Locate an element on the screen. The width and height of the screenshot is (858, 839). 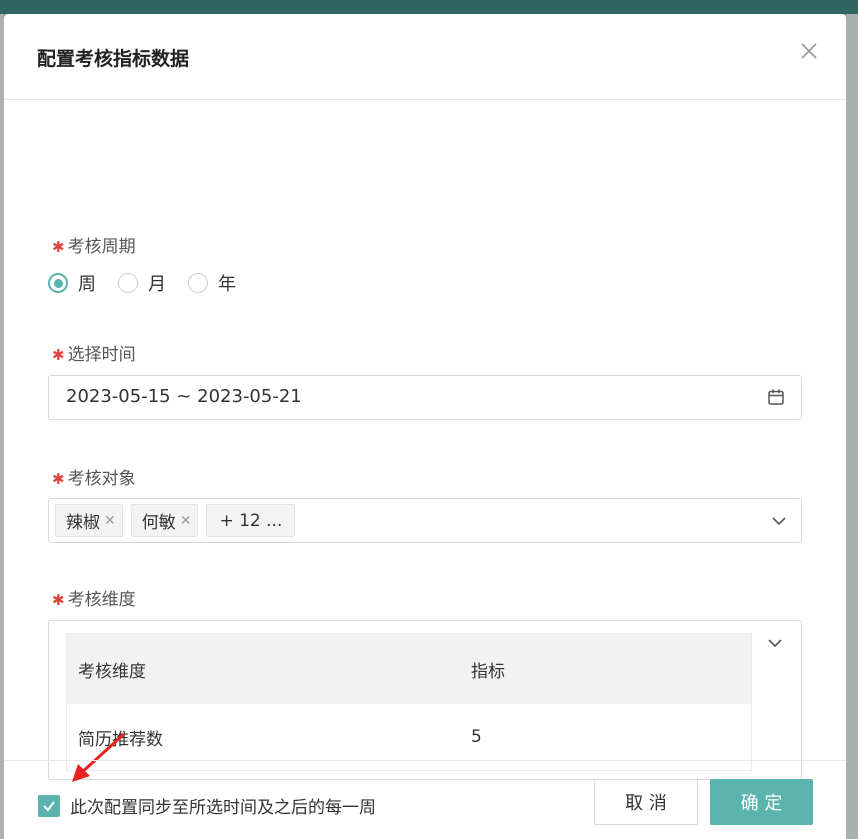
dialog-footer: 此次配置同步至所选时间及之后的每一周 取 消 确 定 is located at coordinates (425, 799).